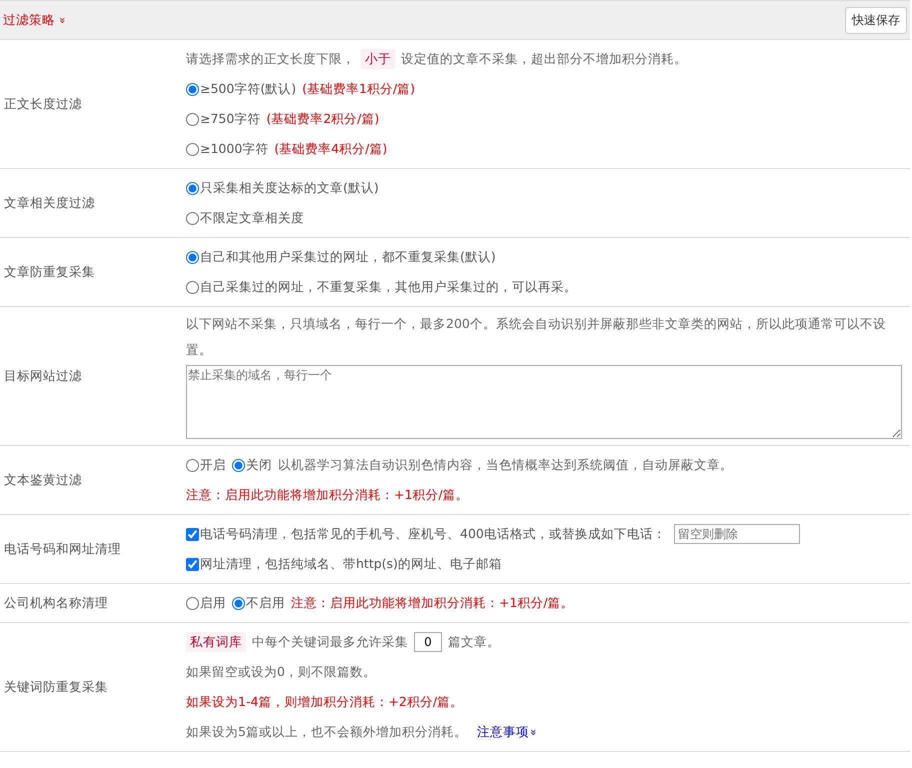  Describe the element at coordinates (62, 549) in the screenshot. I see `setting-label: 电话号码和网址清理` at that location.